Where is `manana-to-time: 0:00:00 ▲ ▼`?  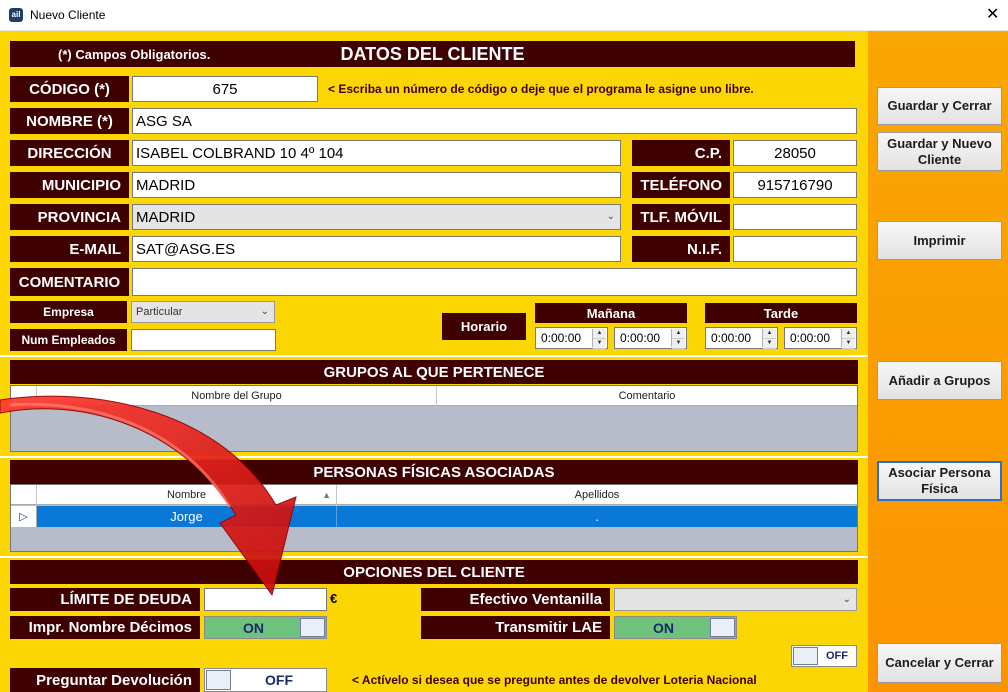 manana-to-time: 0:00:00 ▲ ▼ is located at coordinates (650, 338).